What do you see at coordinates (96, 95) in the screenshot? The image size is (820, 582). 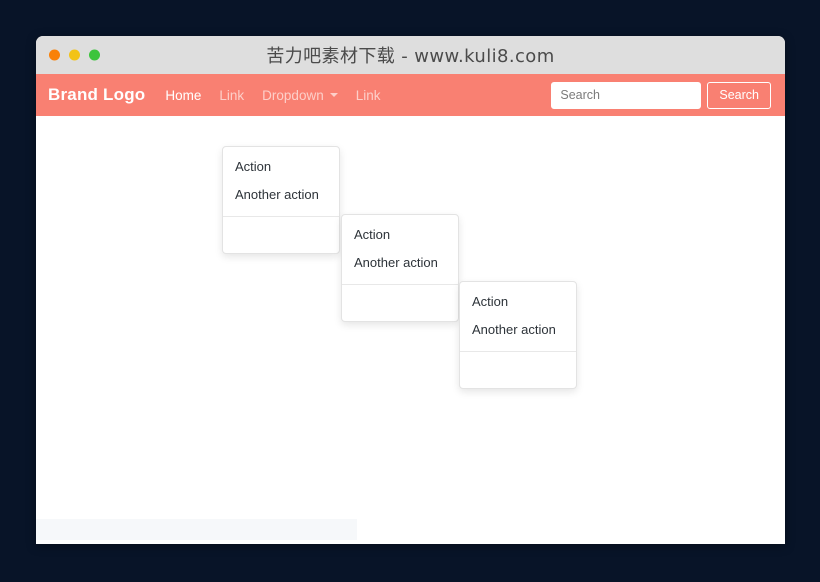 I see `brand-logo: Brand Logo` at bounding box center [96, 95].